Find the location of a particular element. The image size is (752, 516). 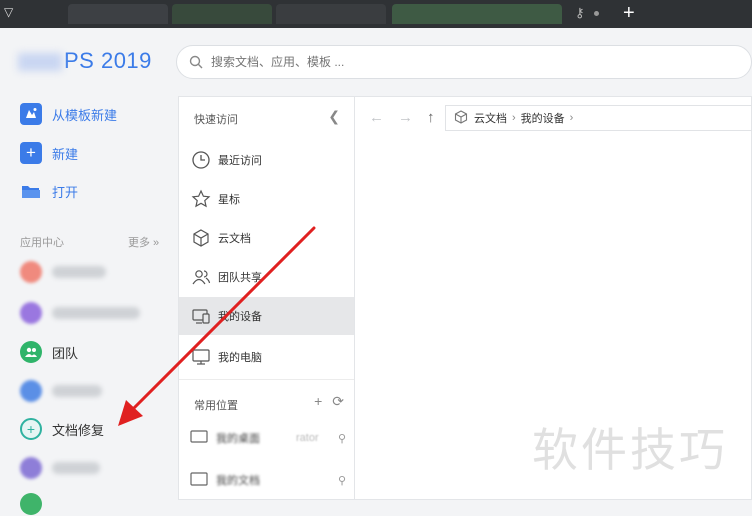

location-item-desktop: 我的桌面 rator ⚲ is located at coordinates (270, 438).